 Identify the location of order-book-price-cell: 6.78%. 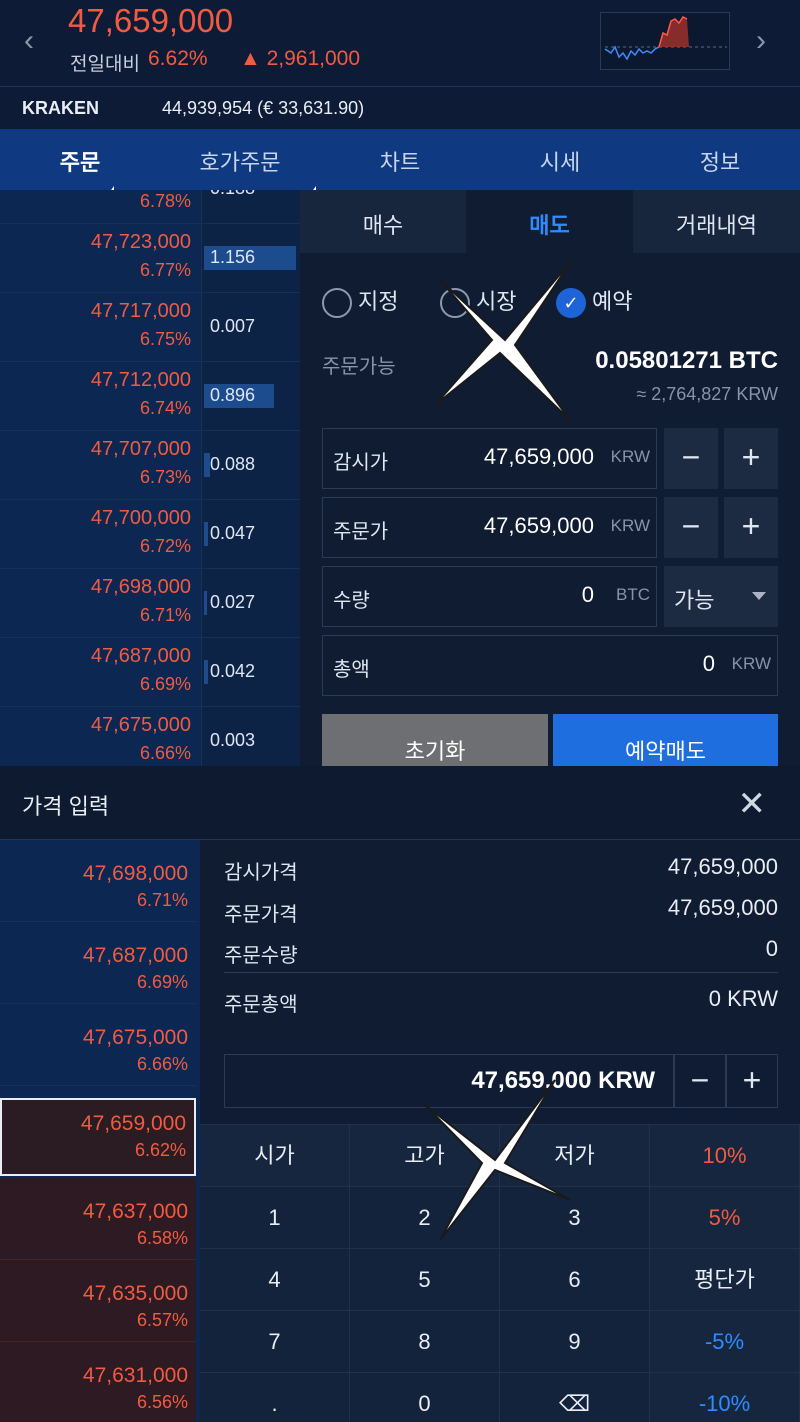
(101, 206).